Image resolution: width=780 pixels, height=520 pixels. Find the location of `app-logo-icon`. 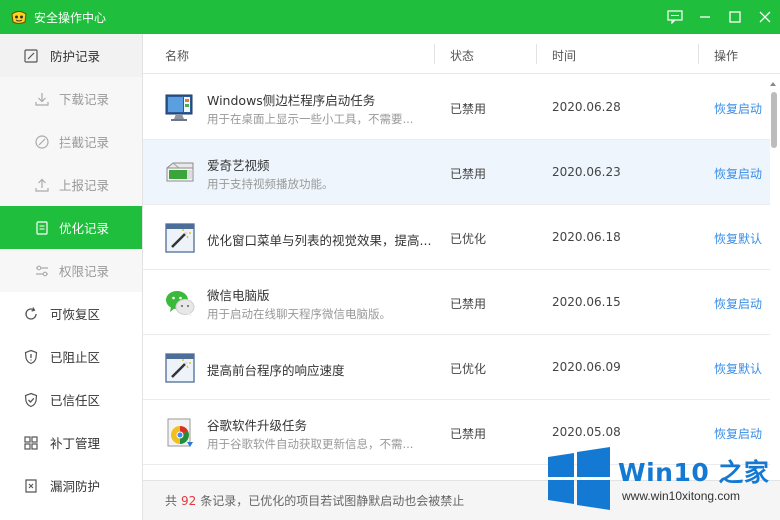

app-logo-icon is located at coordinates (19, 17).